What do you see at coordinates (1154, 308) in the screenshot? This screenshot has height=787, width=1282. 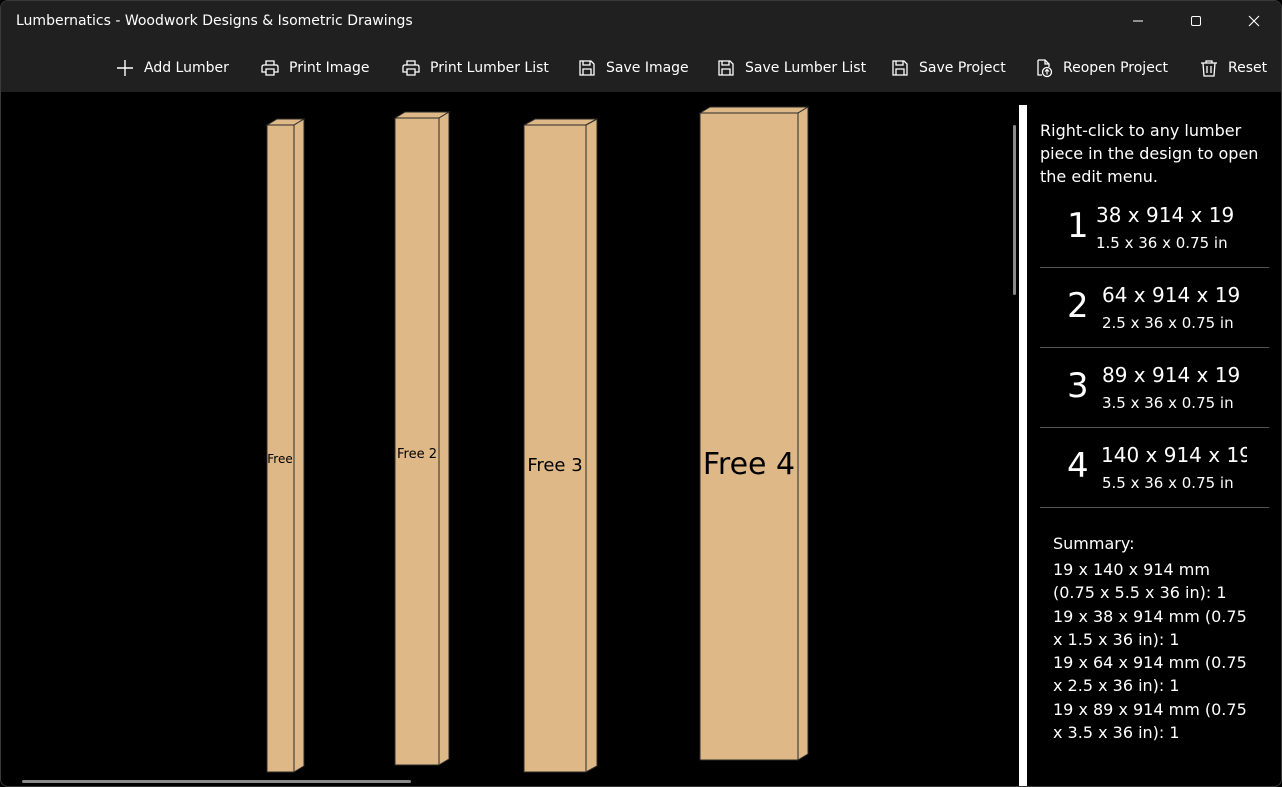 I see `lumber-list-item: 2 64 x 914 x 19 mm 2.5 x 36 x 0.75 in` at bounding box center [1154, 308].